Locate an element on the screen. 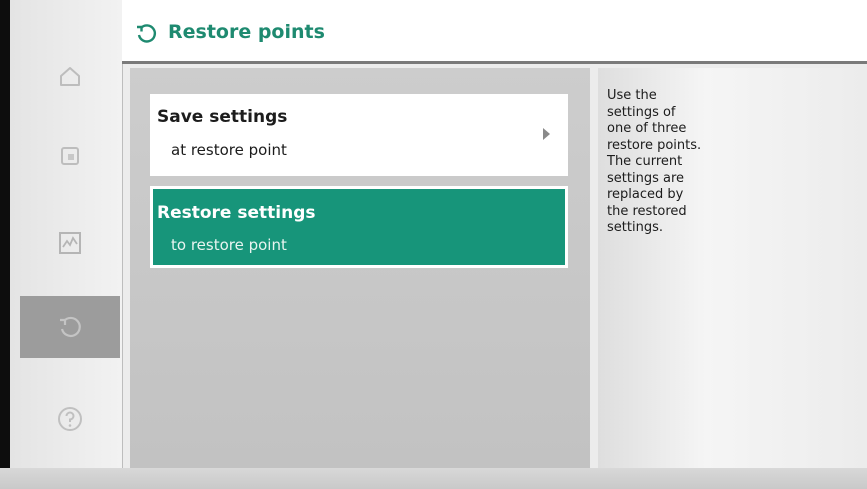 This screenshot has width=867, height=489. page-title: Restore points is located at coordinates (246, 32).